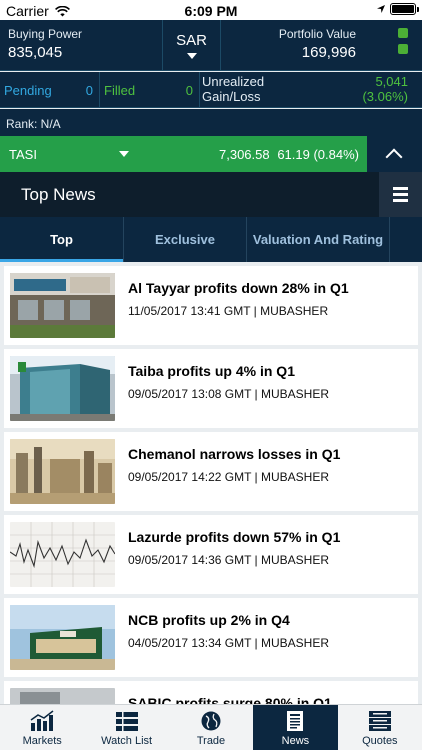 The height and width of the screenshot is (750, 422). What do you see at coordinates (35, 52) in the screenshot?
I see `buying-power-value: 835,045` at bounding box center [35, 52].